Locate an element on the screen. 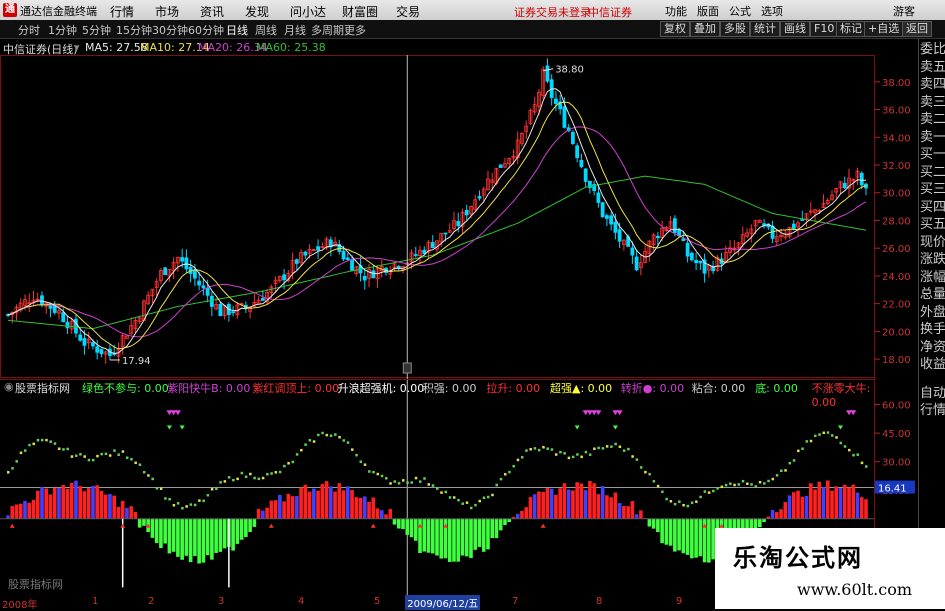 Image resolution: width=945 pixels, height=611 pixels. period-30min: 30分钟 is located at coordinates (170, 30).